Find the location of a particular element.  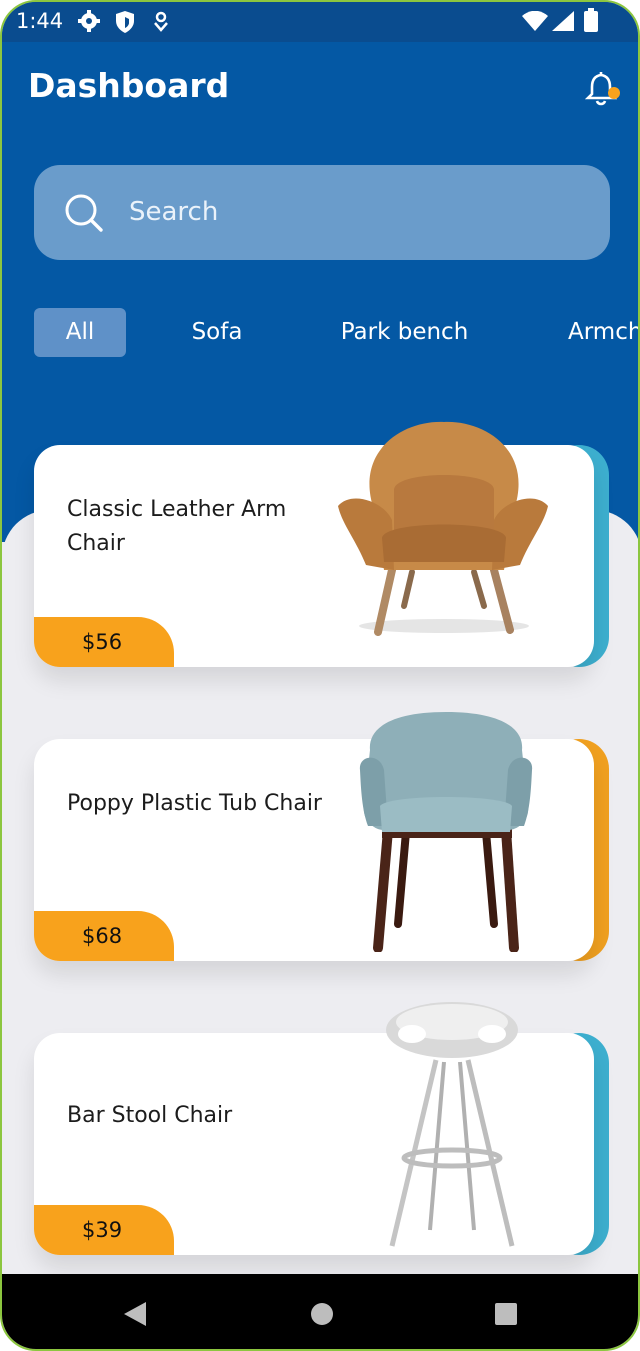

product-card: Bar Stool Chair $39 is located at coordinates (321, 1144).